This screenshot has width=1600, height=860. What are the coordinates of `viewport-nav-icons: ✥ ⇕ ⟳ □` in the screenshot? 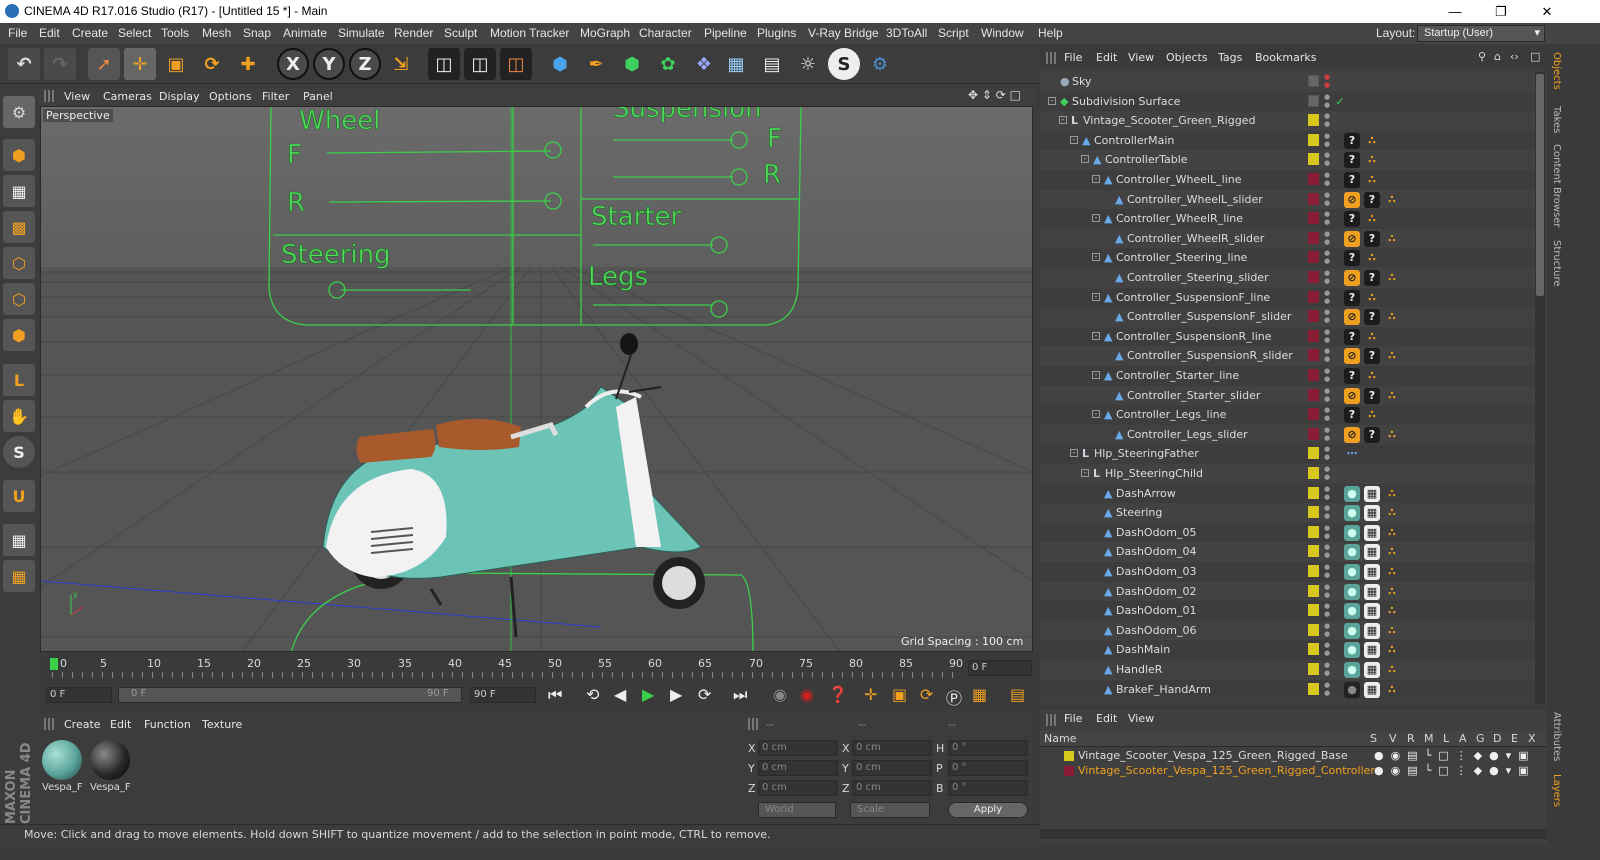 It's located at (994, 95).